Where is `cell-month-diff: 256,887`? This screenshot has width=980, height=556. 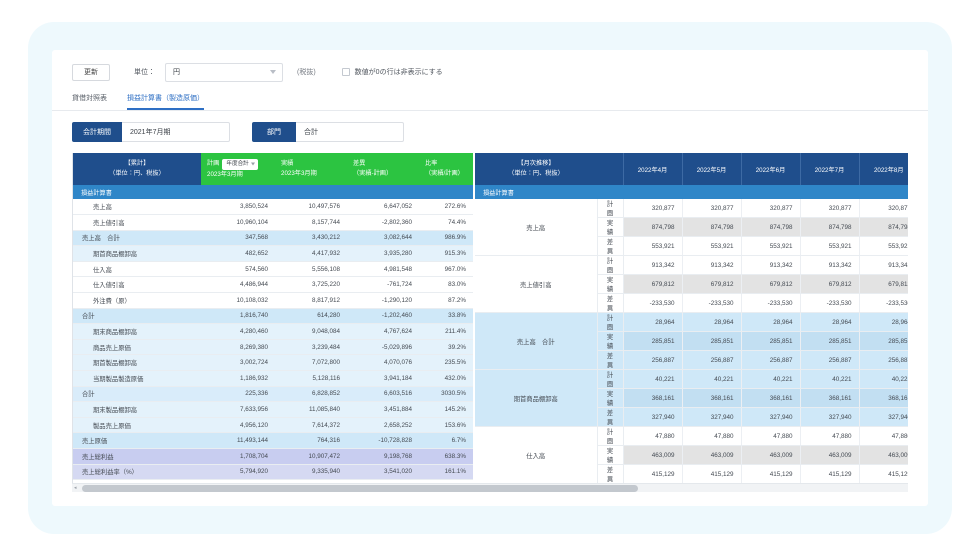 cell-month-diff: 256,887 is located at coordinates (770, 360).